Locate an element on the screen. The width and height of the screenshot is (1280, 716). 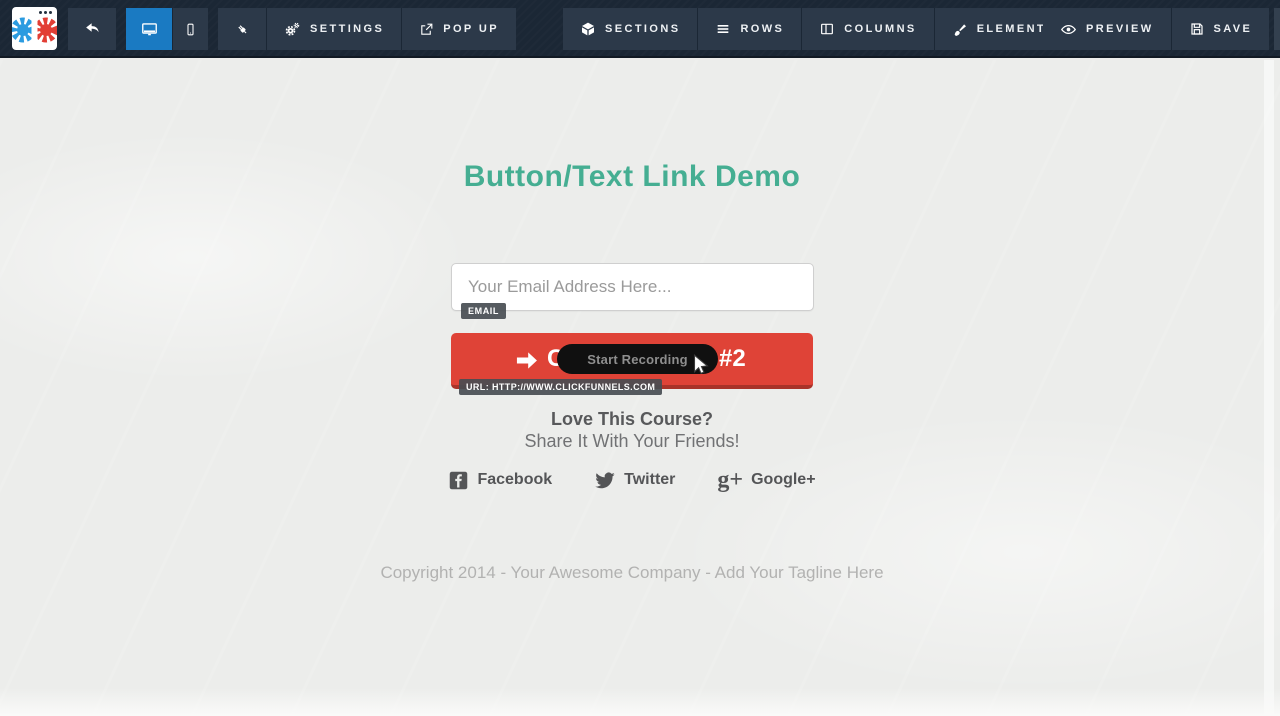
sections-button: SECTIONS is located at coordinates (630, 29).